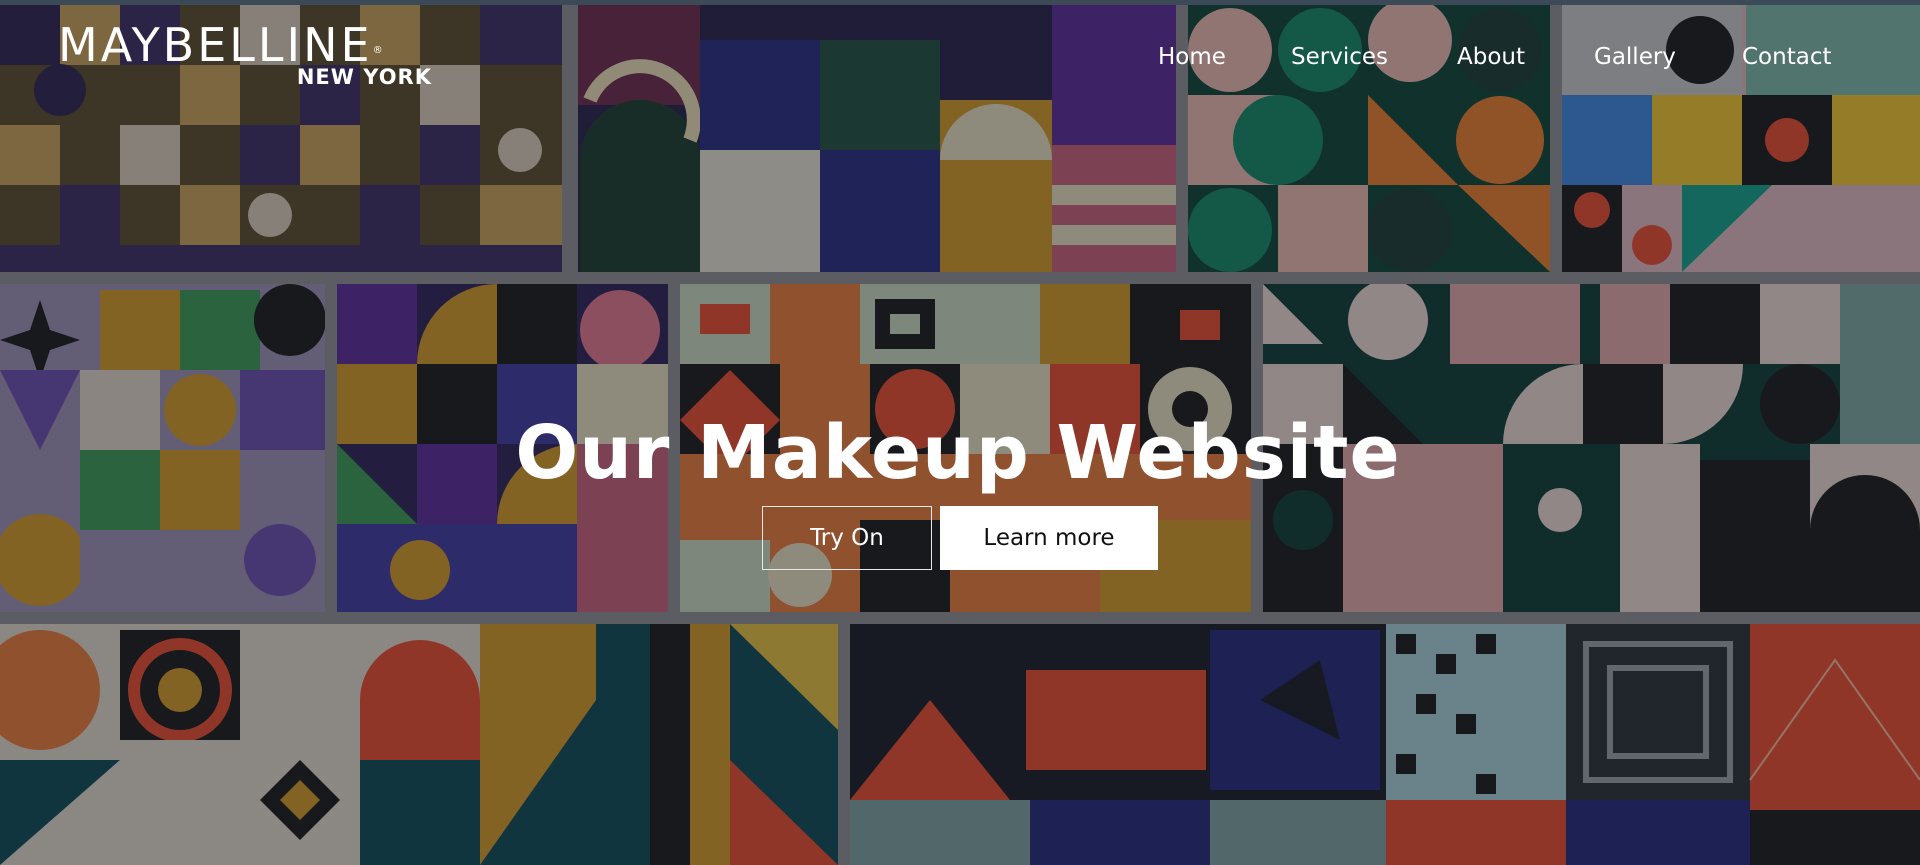 The width and height of the screenshot is (1920, 865). What do you see at coordinates (1786, 57) in the screenshot?
I see `nav-link-contact: Contact` at bounding box center [1786, 57].